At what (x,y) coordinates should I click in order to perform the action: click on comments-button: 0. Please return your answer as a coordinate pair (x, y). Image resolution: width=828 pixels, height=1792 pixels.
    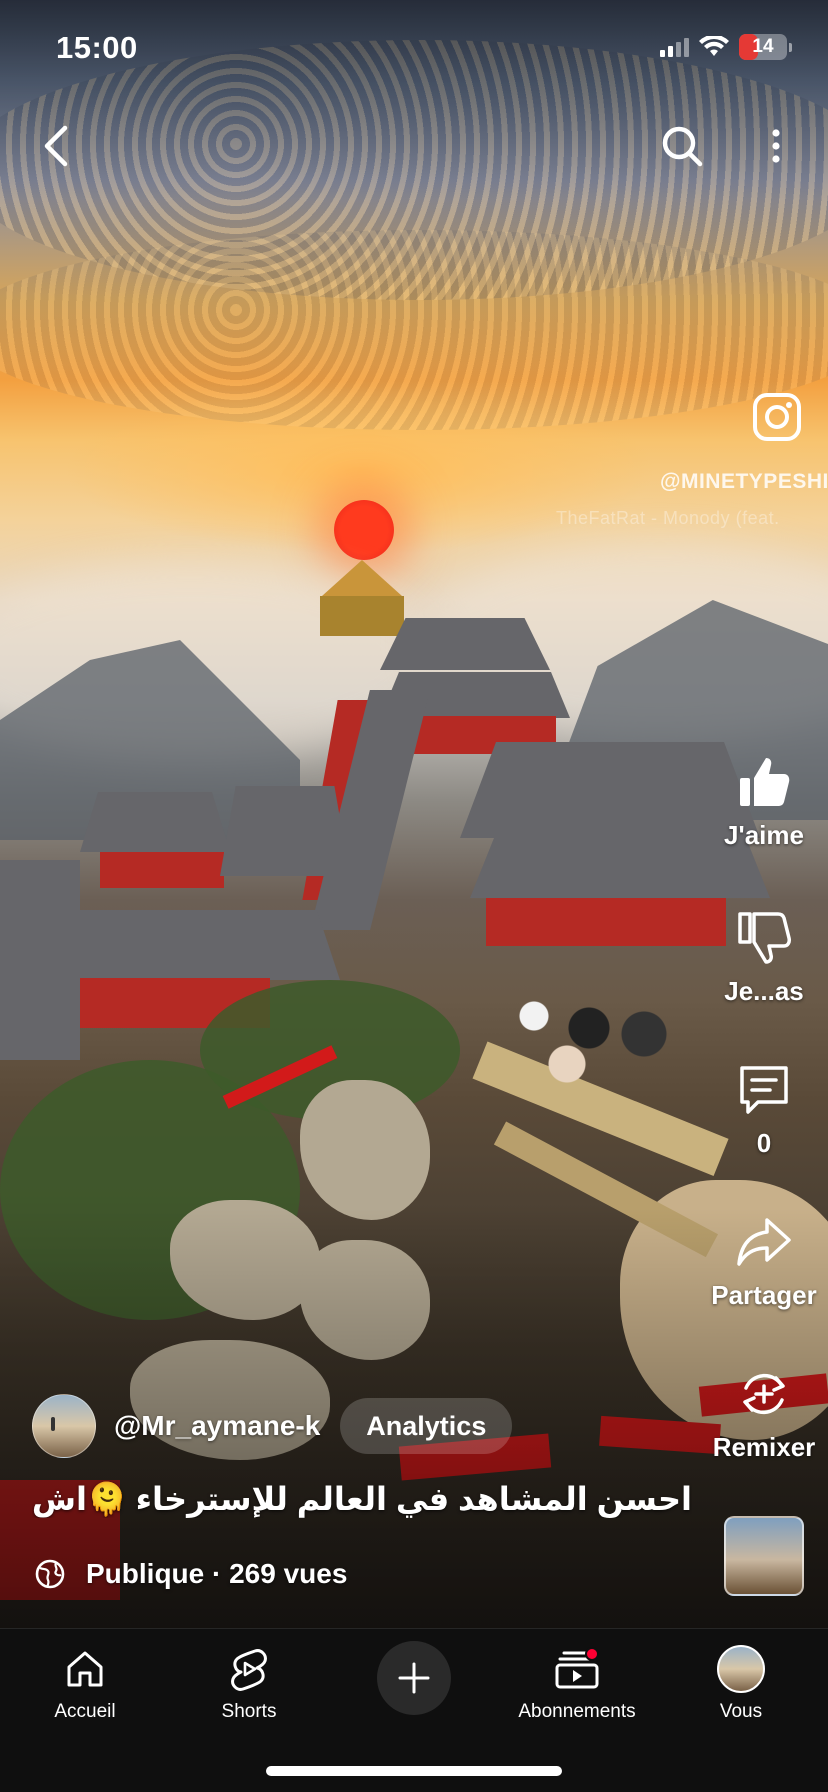
    Looking at the image, I should click on (761, 1109).